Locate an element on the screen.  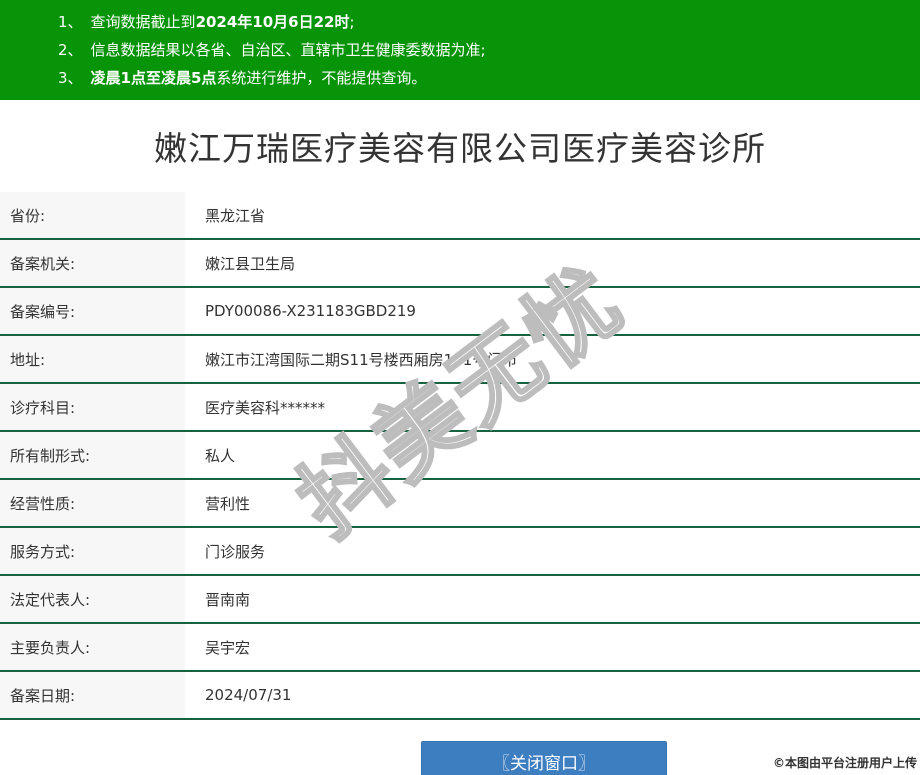
notice-text: 信息数据结果以各省、自治区、直辖市卫生健康委数据为准; is located at coordinates (288, 50).